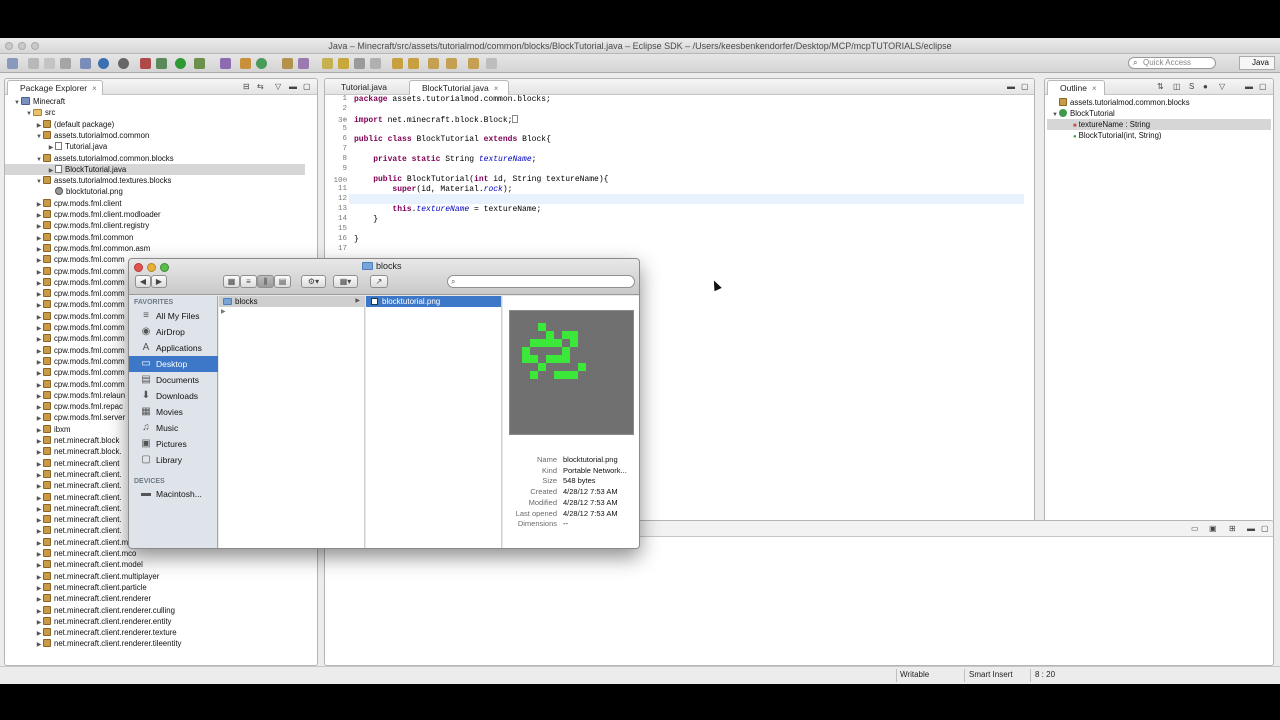  I want to click on tree-item: ▶ net.minecraft.block, so click(62, 440).